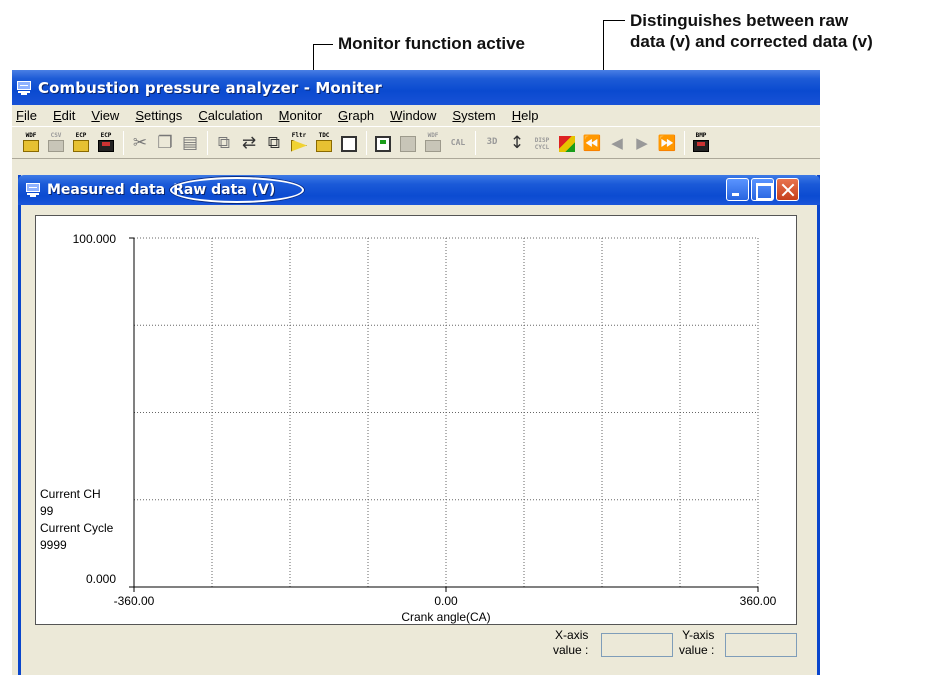 The image size is (940, 675). Describe the element at coordinates (31, 143) in the screenshot. I see `open-wdf-icon: WDF` at that location.